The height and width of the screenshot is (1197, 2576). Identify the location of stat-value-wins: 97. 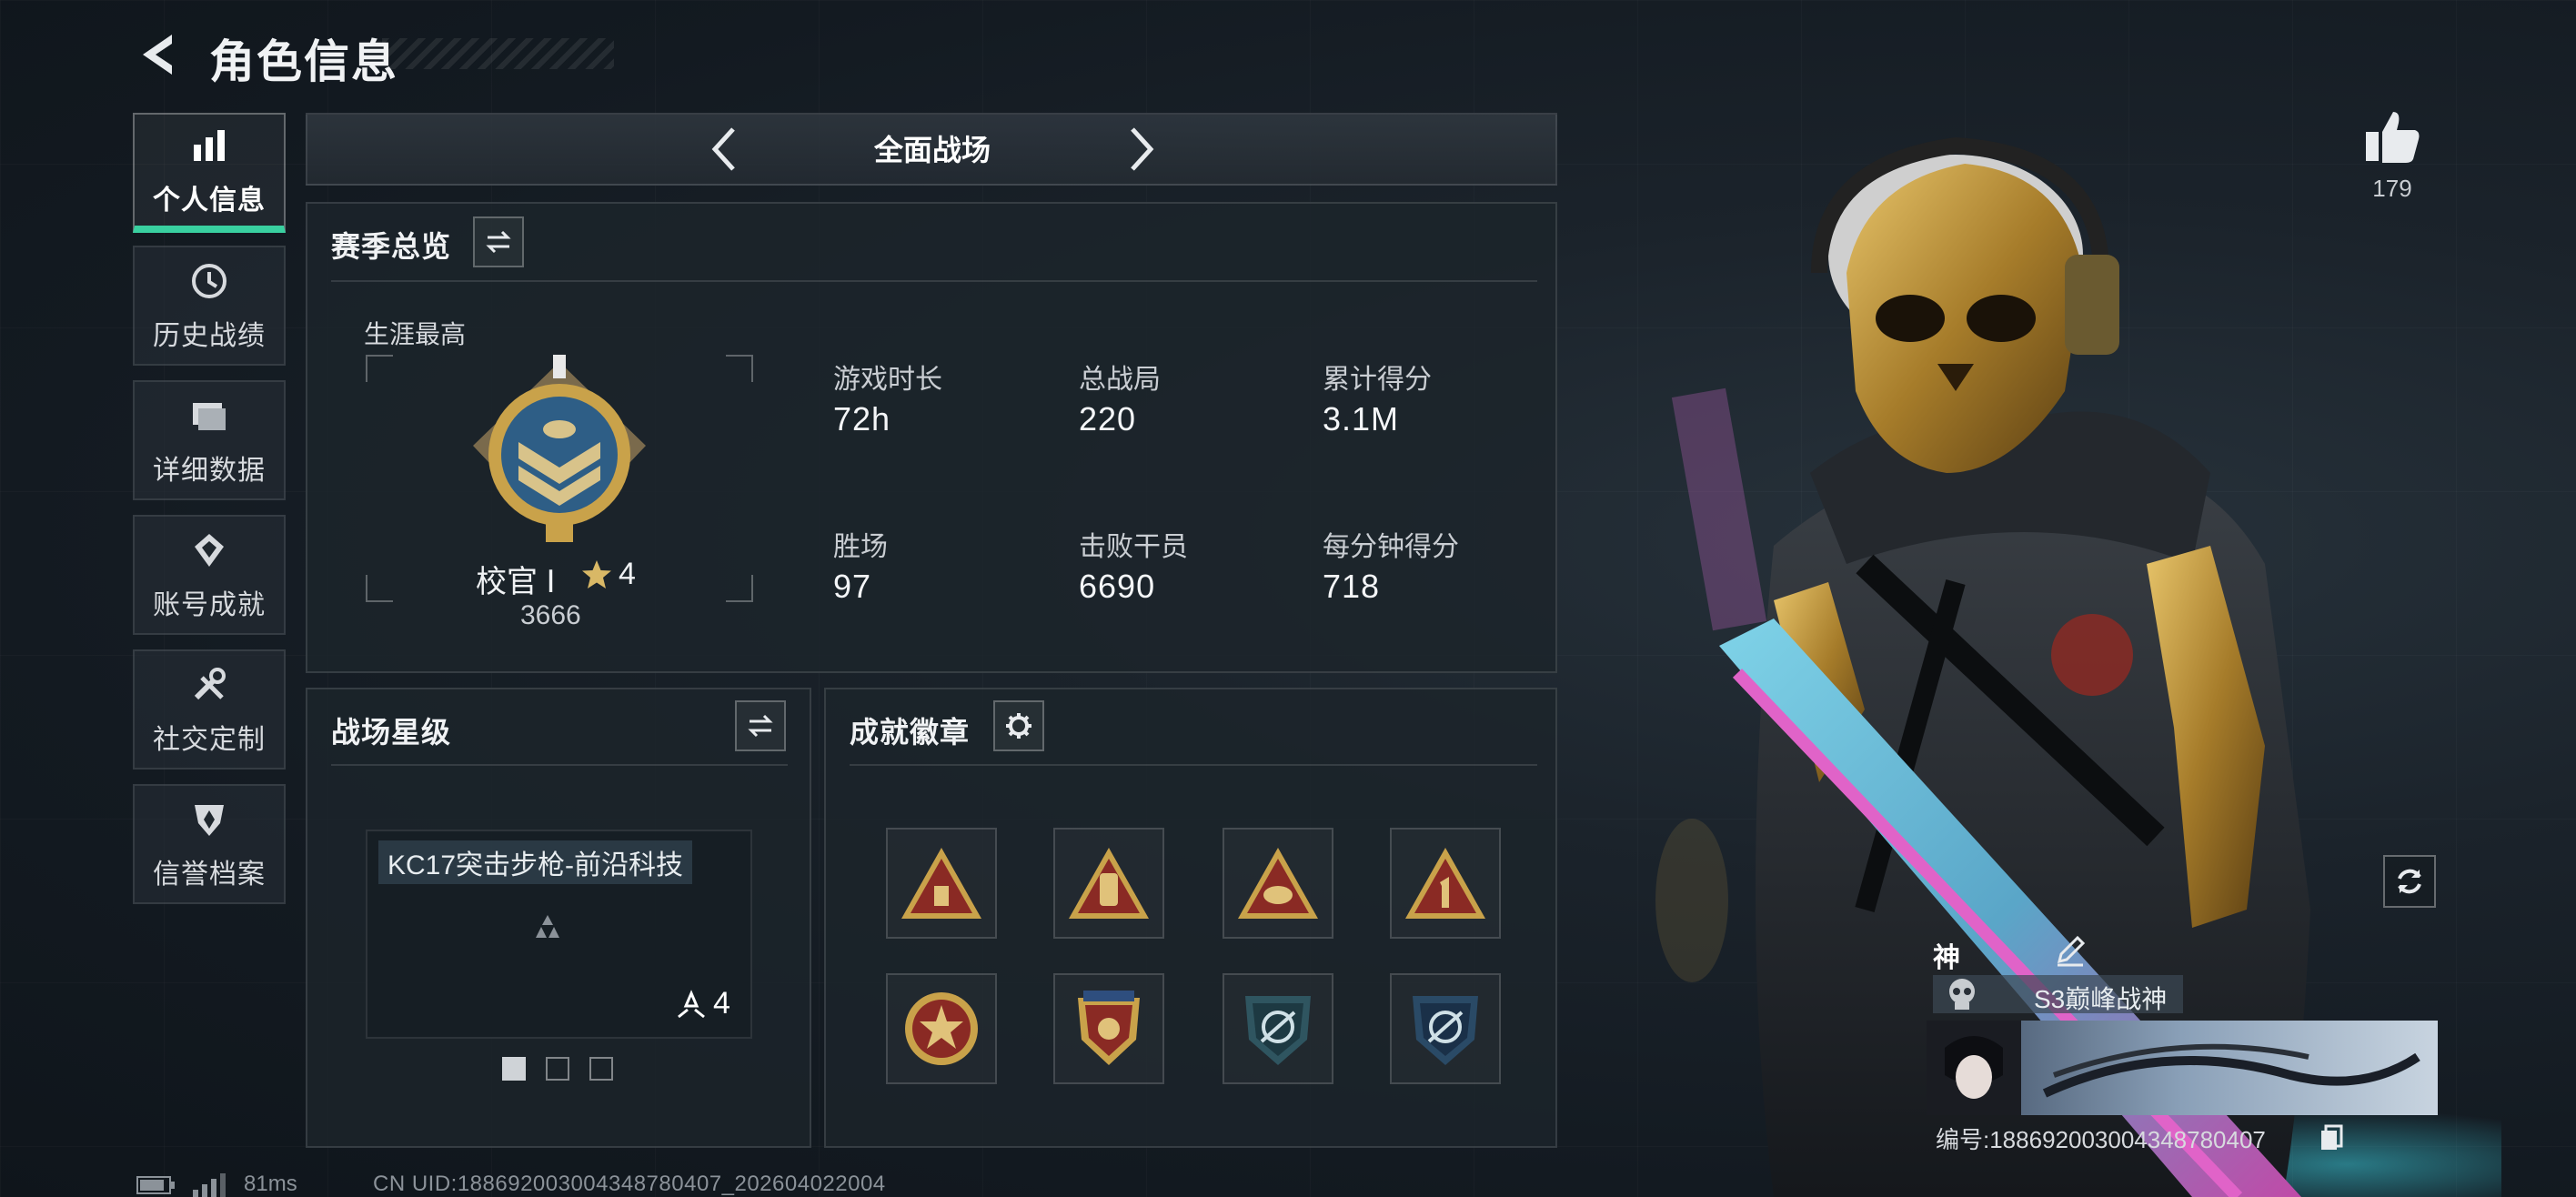
(852, 586).